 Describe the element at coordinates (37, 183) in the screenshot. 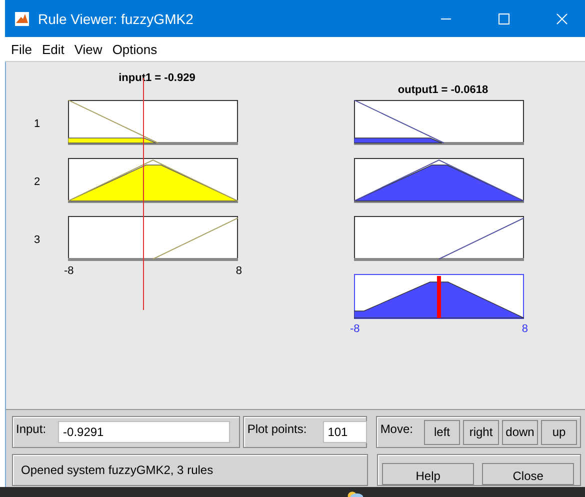

I see `rule-number: 2` at that location.